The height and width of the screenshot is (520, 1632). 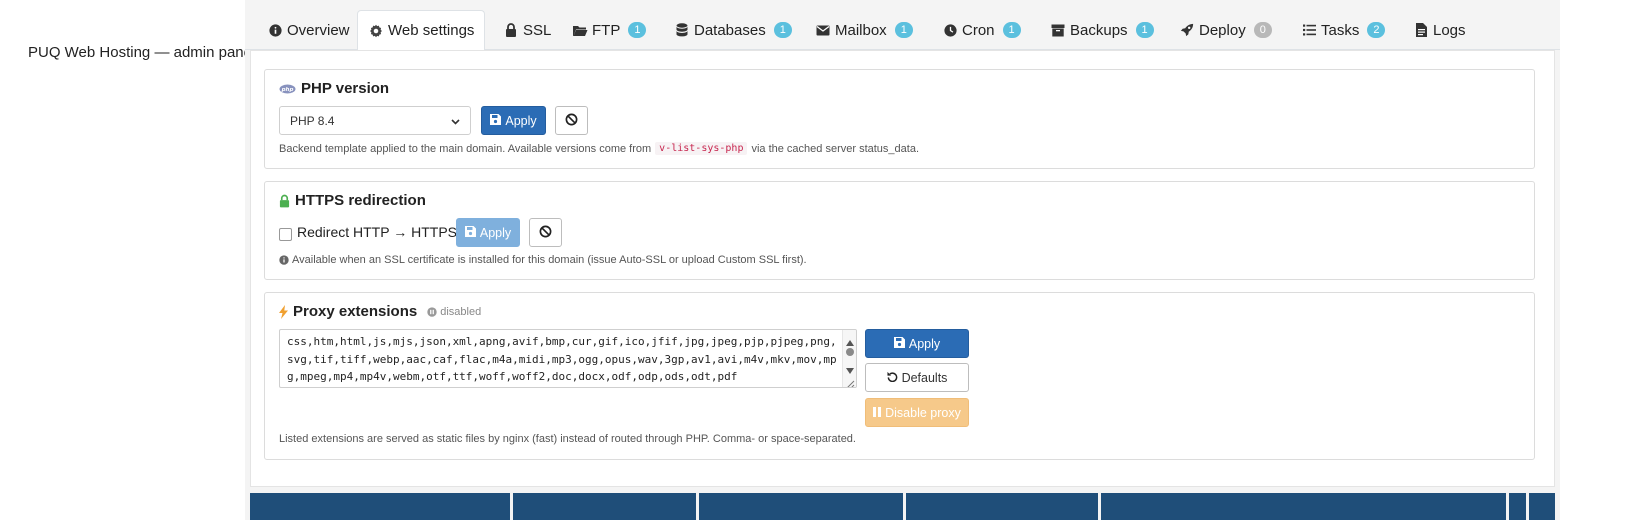 I want to click on https-reset-button, so click(x=545, y=232).